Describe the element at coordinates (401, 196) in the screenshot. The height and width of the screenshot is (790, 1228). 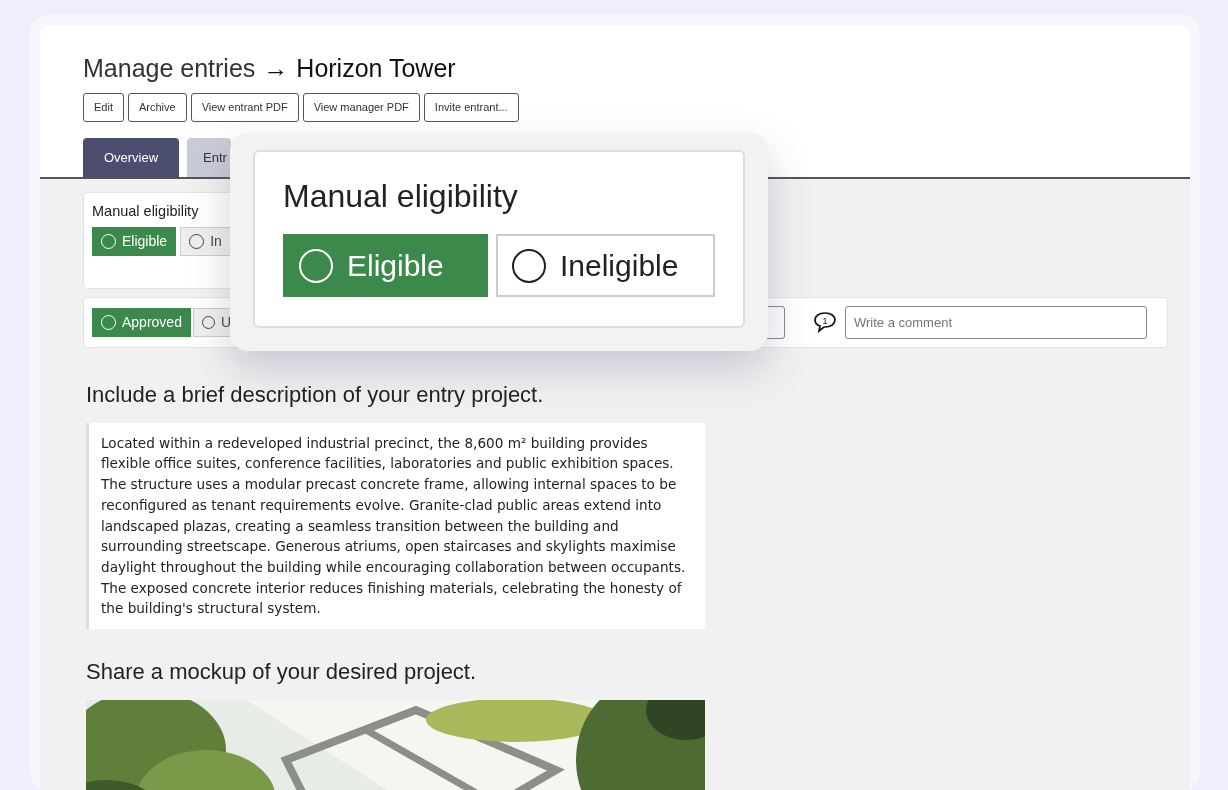
I see `callout-title: Manual eligibility` at that location.